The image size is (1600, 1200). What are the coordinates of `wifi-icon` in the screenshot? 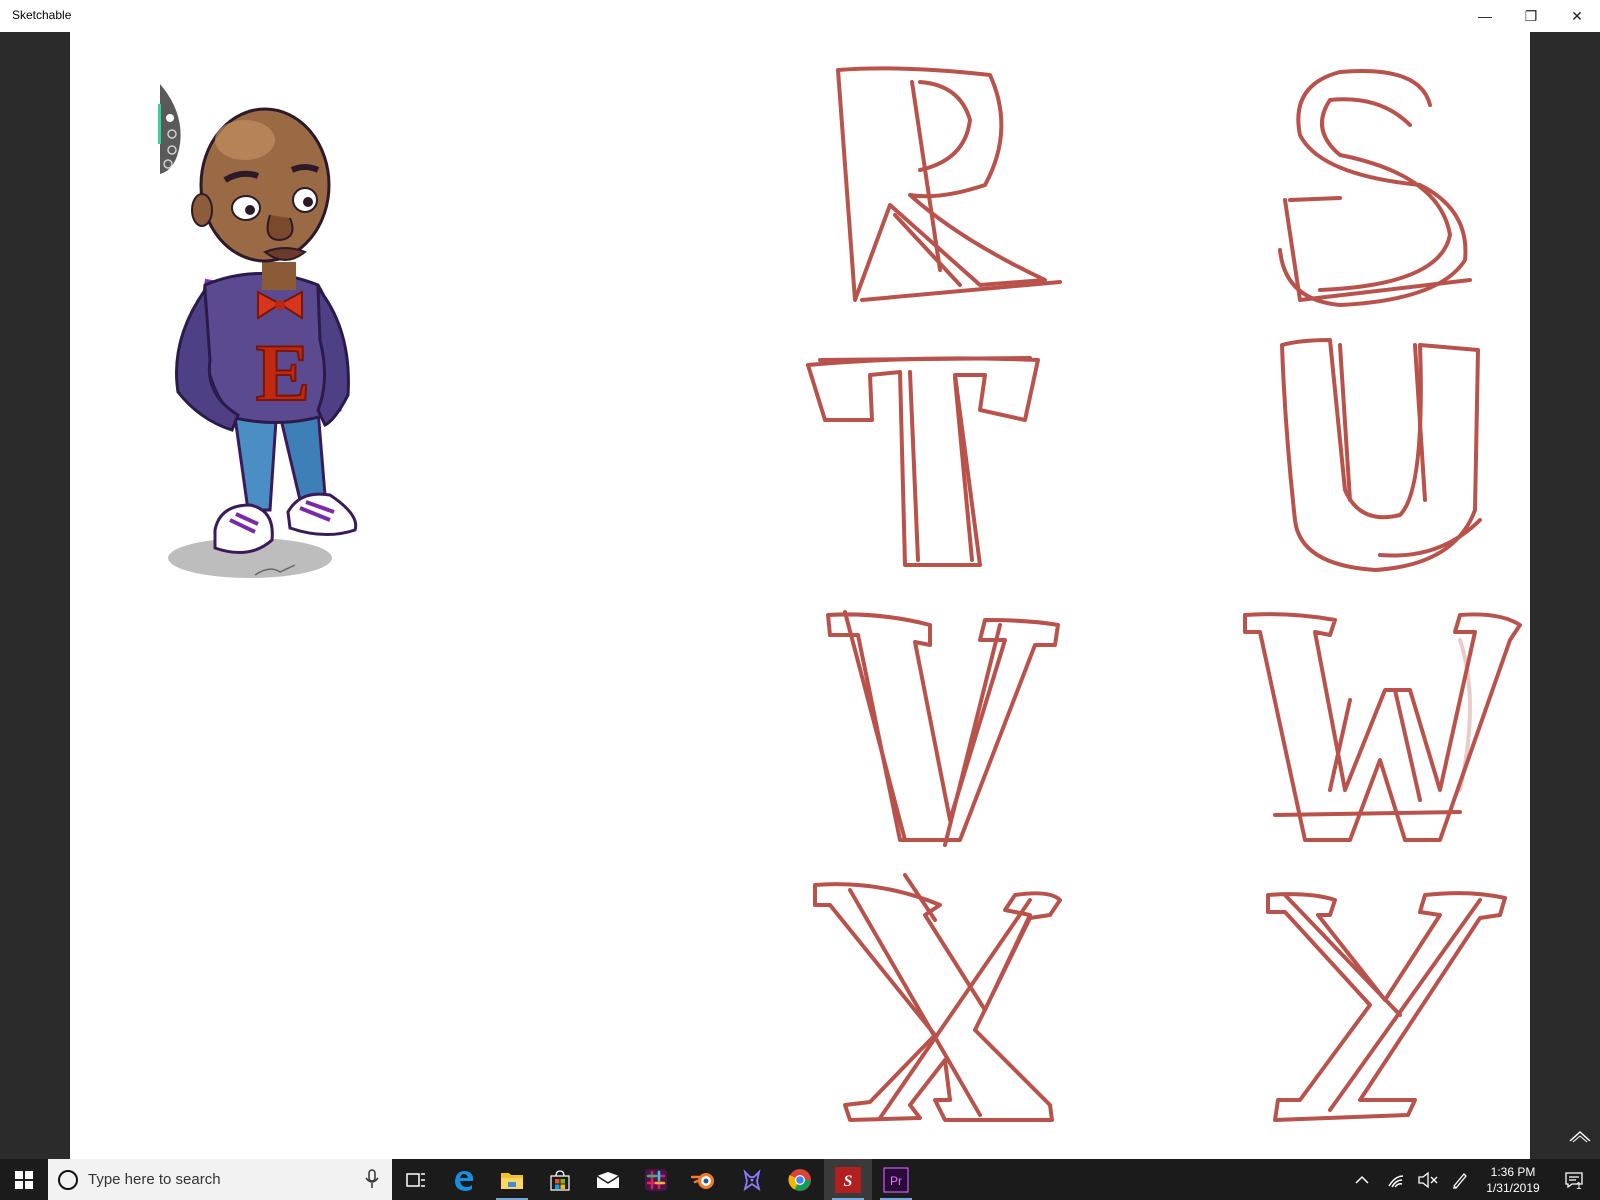 It's located at (1396, 1180).